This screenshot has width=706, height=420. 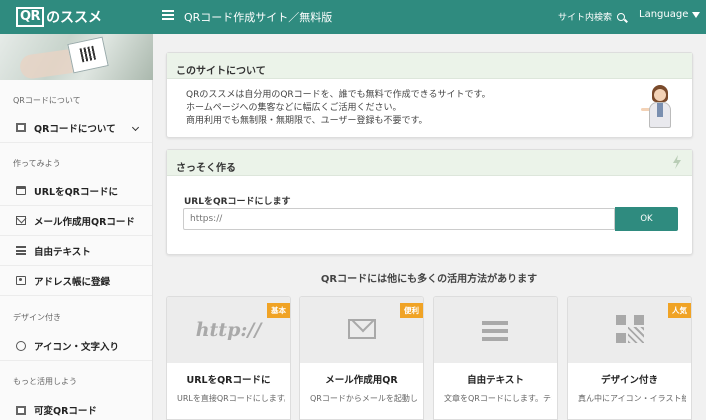 I want to click on url-input, so click(x=399, y=219).